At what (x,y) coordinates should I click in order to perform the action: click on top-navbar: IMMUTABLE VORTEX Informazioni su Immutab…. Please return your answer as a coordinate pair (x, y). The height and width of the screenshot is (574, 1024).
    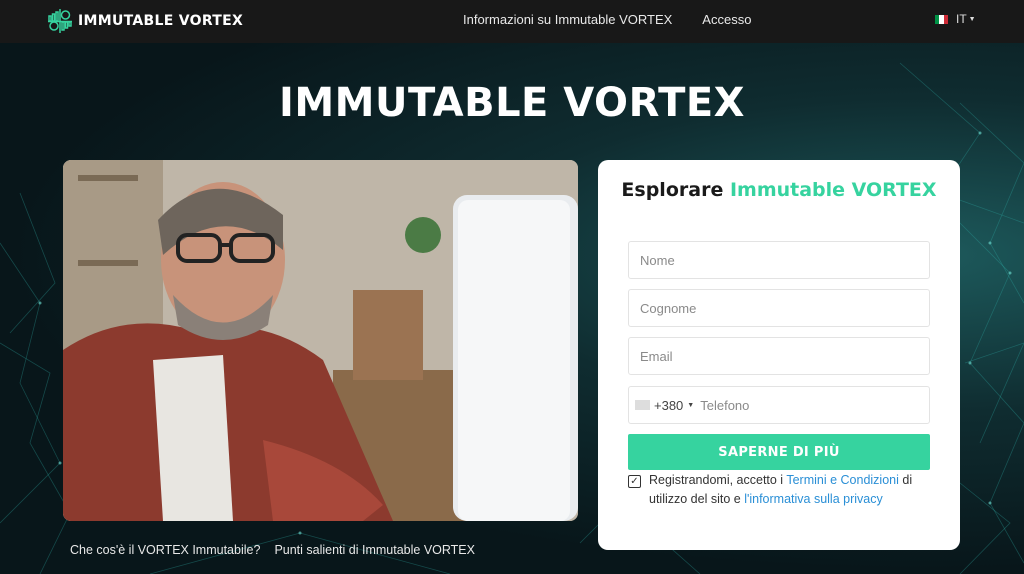
    Looking at the image, I should click on (512, 21).